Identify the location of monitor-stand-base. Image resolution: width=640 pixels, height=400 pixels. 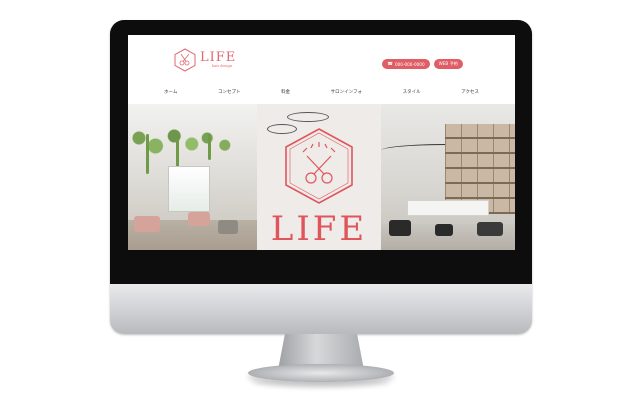
(321, 373).